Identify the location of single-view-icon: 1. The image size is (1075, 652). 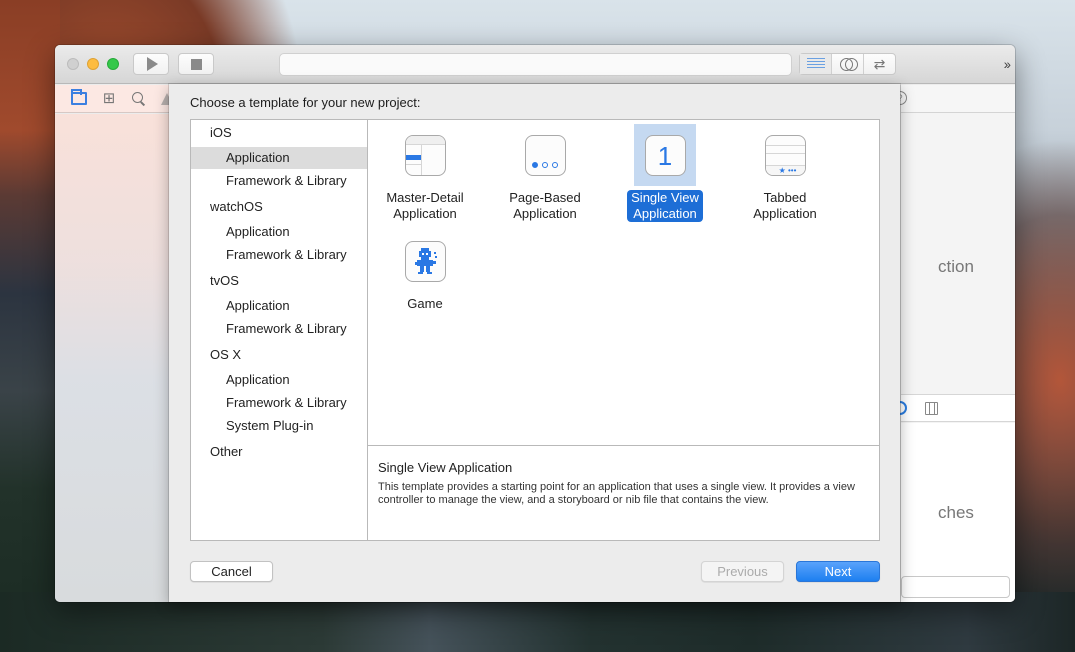
(665, 155).